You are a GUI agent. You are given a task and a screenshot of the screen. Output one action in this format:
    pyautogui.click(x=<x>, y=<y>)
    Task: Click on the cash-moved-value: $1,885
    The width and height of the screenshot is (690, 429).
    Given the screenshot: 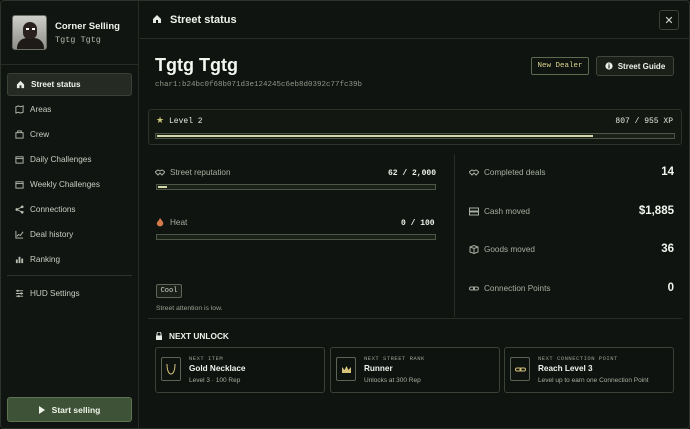 What is the action you would take?
    pyautogui.click(x=656, y=211)
    